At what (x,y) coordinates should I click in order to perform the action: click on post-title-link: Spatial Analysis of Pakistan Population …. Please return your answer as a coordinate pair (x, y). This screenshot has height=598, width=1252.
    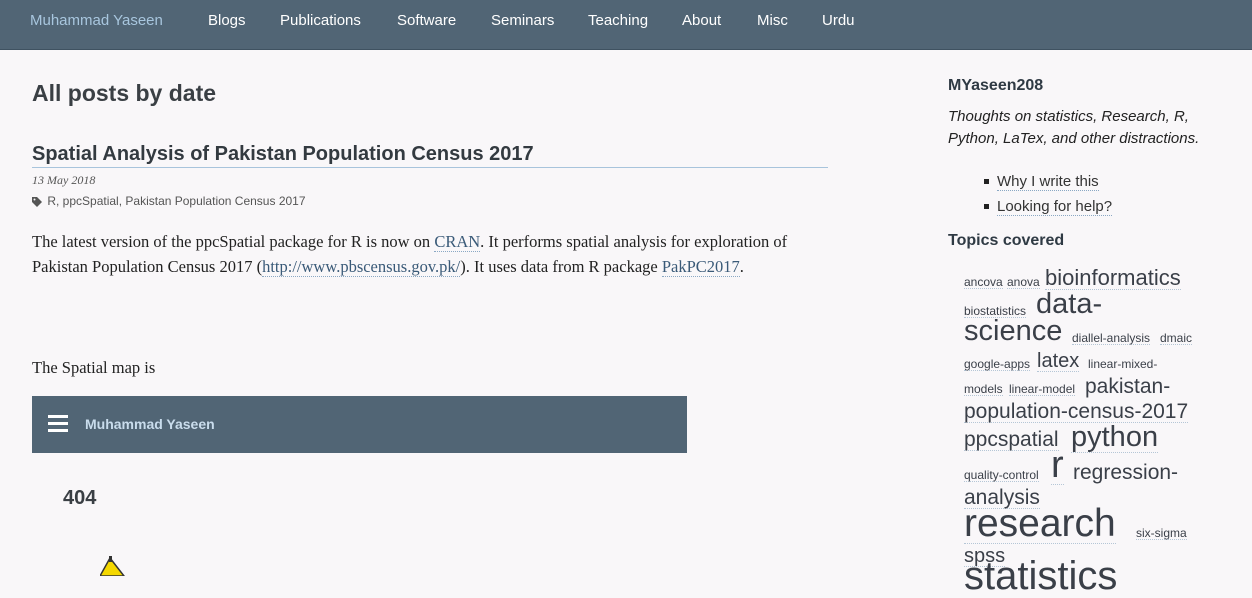
    Looking at the image, I should click on (430, 155).